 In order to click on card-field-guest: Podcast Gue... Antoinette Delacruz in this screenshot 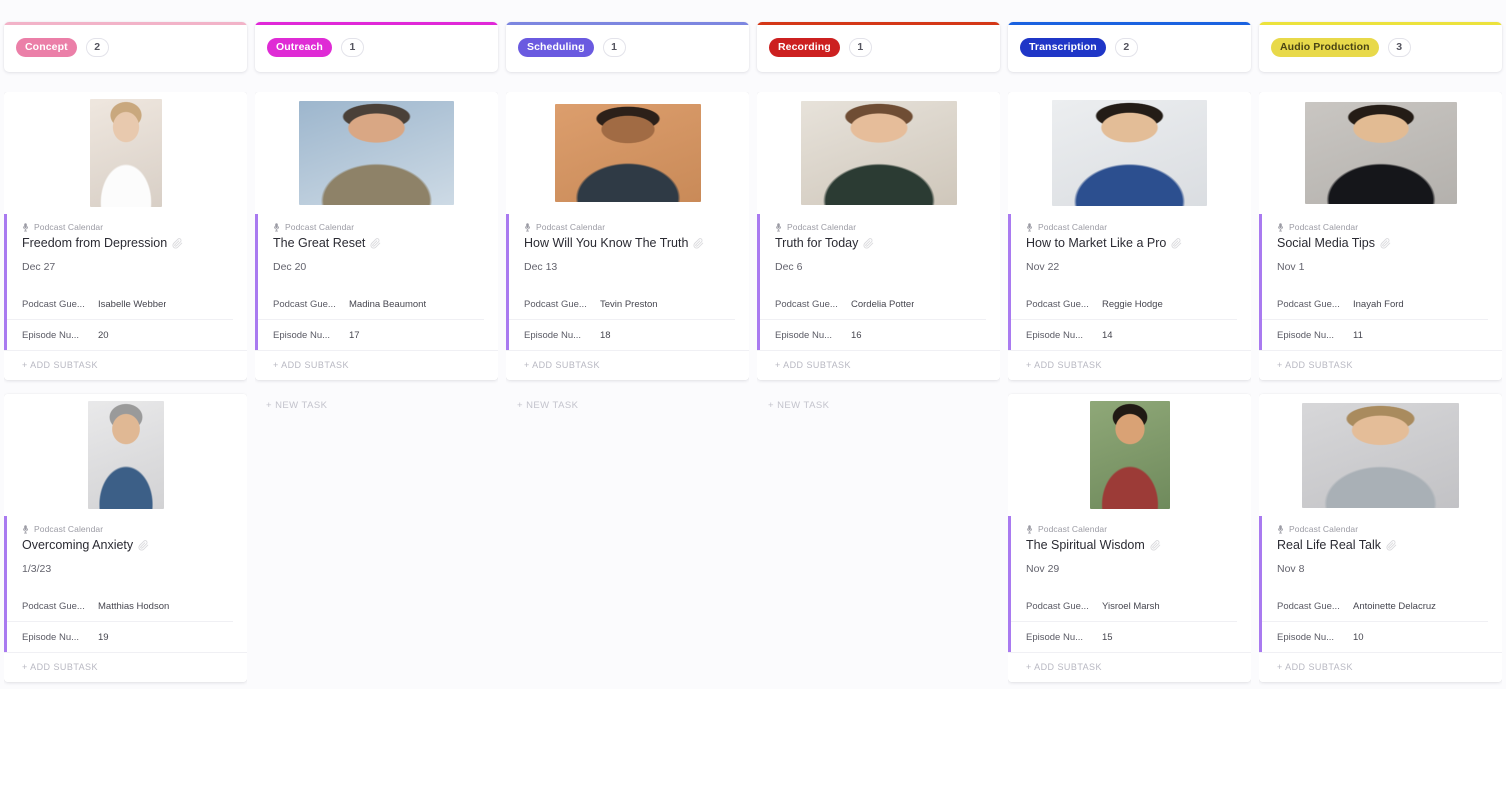, I will do `click(1373, 606)`.